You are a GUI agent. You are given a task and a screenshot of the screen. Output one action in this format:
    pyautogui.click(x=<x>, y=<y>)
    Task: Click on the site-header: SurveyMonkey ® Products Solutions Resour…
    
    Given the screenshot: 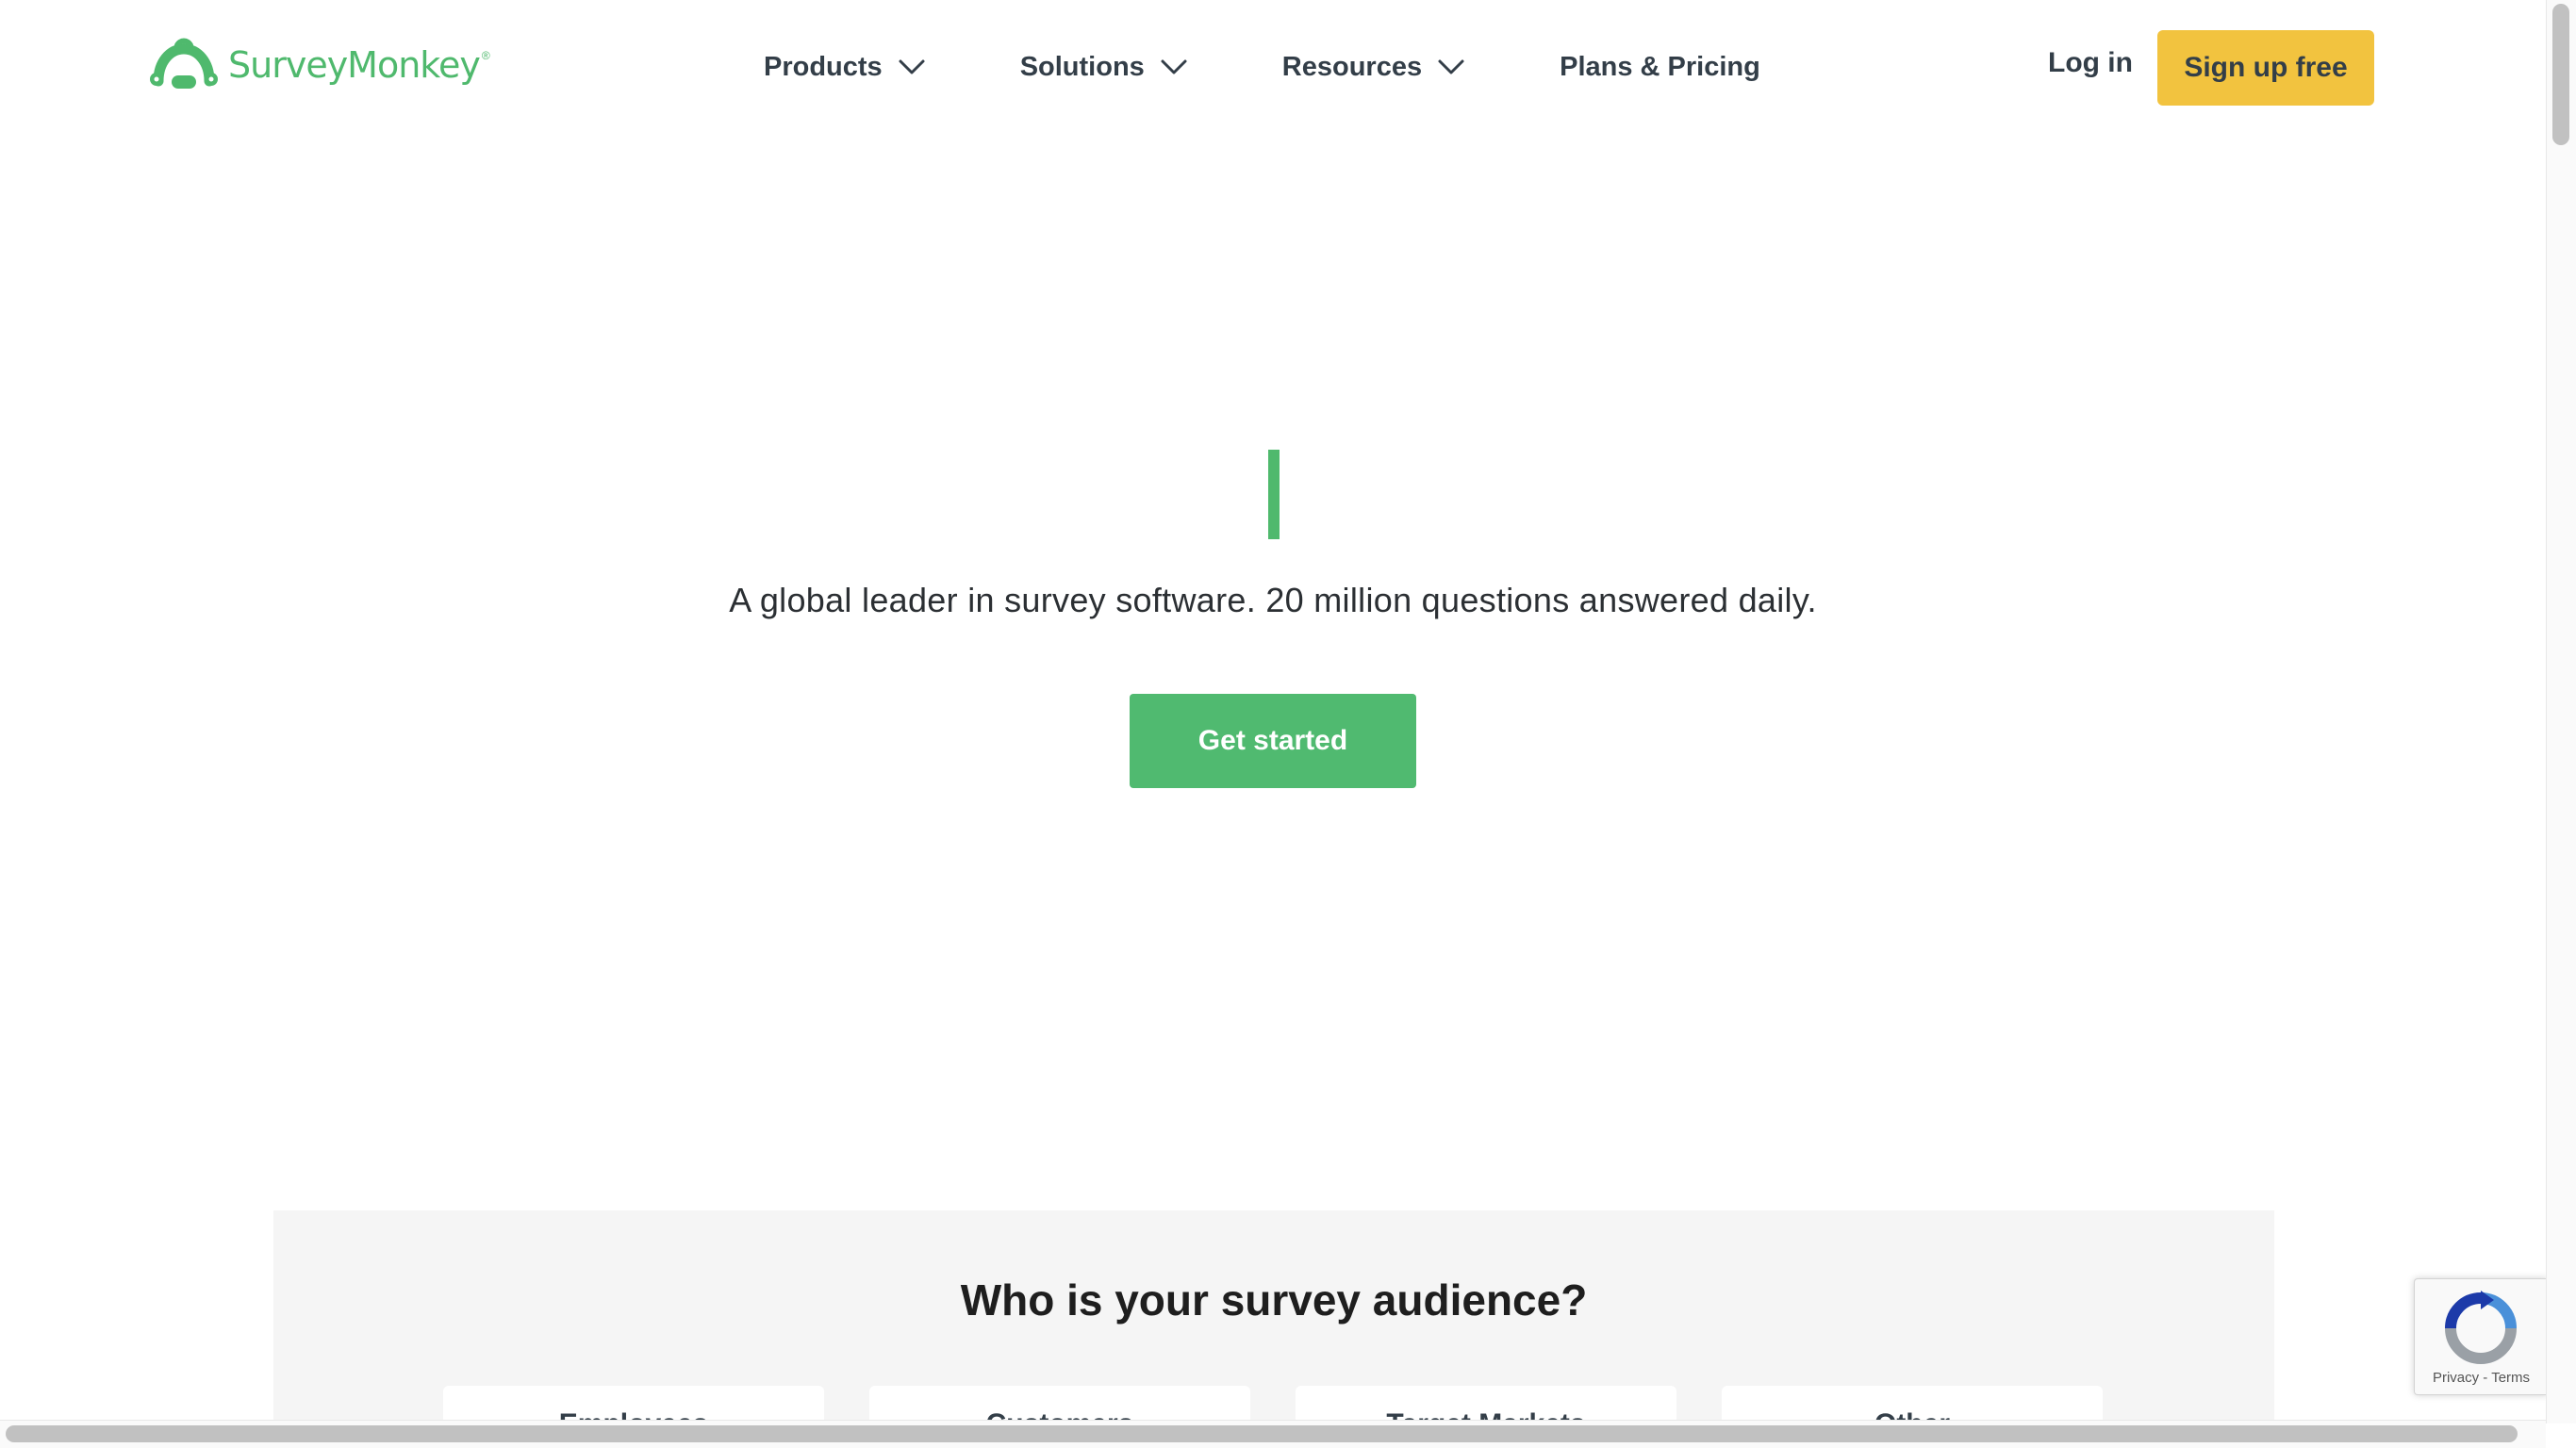 What is the action you would take?
    pyautogui.click(x=1273, y=68)
    